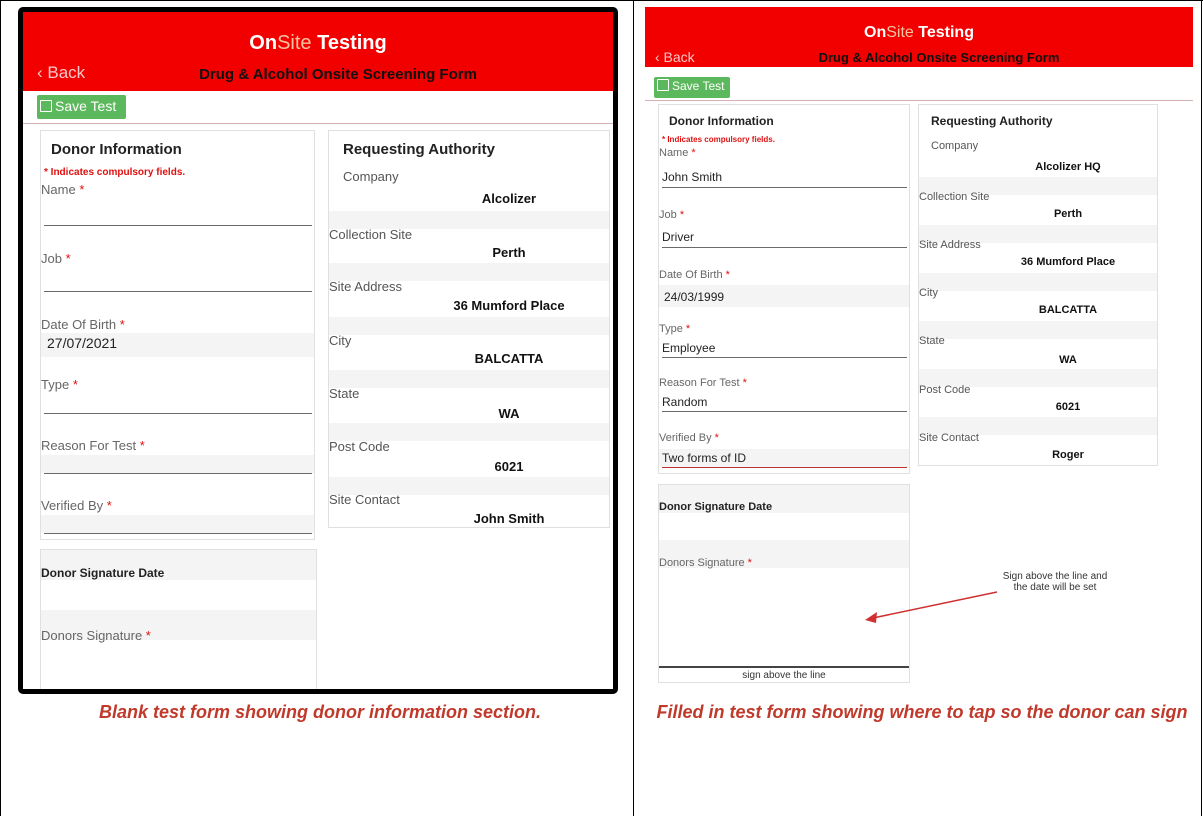  What do you see at coordinates (931, 607) in the screenshot?
I see `arrow-icon` at bounding box center [931, 607].